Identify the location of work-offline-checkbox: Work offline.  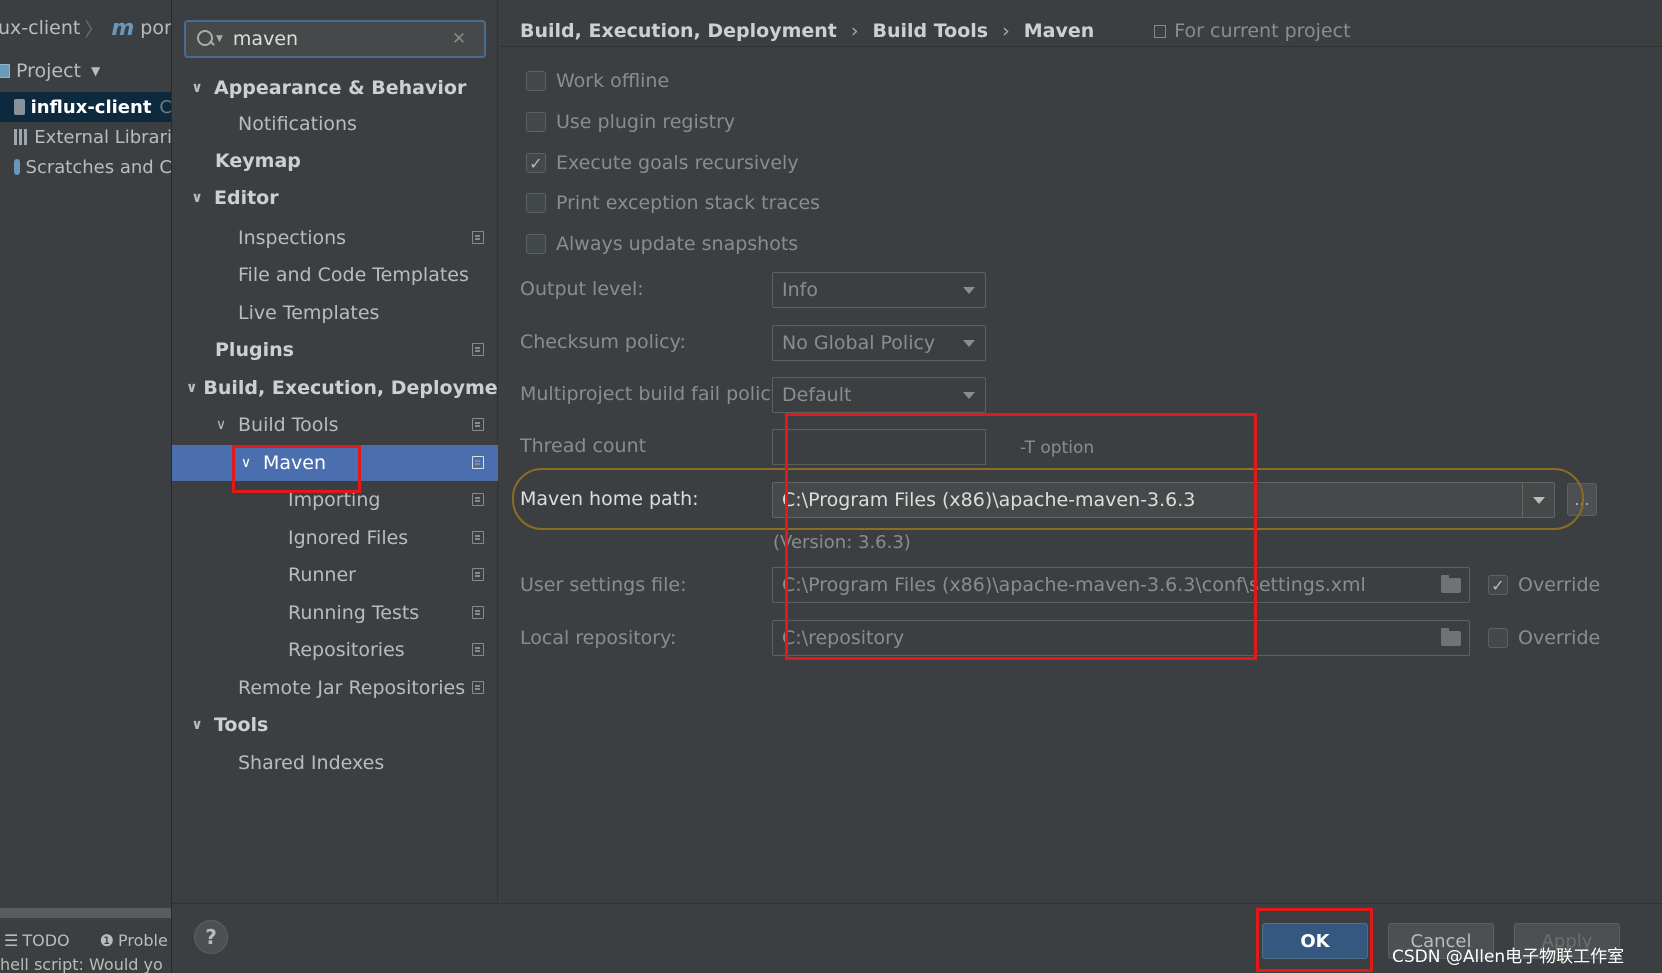
(597, 81).